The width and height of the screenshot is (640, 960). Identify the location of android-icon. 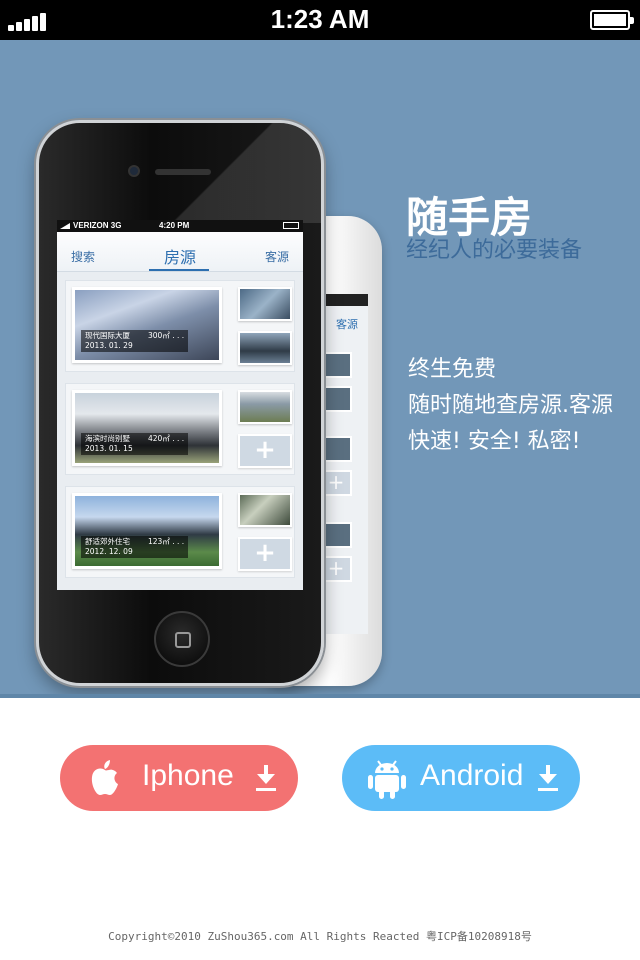
(387, 779).